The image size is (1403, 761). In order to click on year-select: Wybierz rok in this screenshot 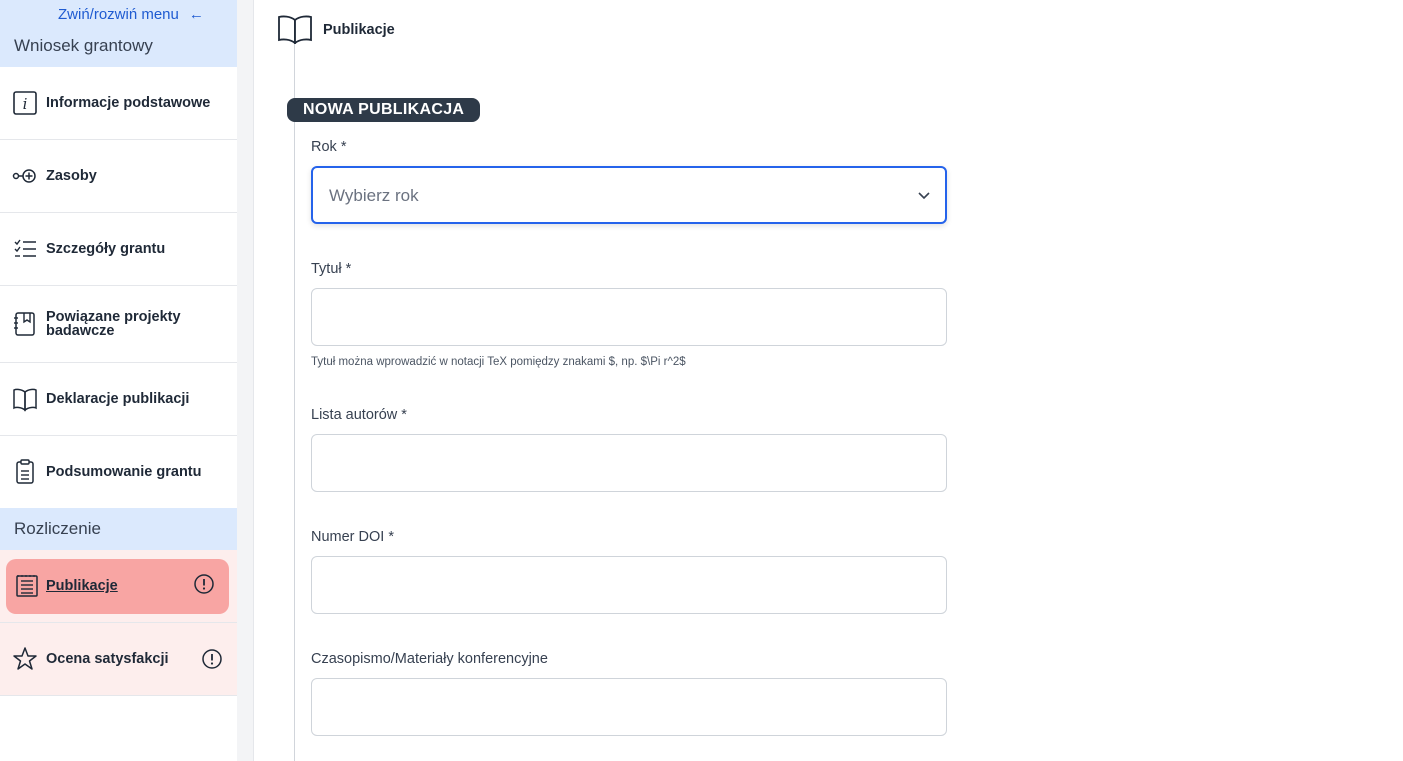, I will do `click(629, 195)`.